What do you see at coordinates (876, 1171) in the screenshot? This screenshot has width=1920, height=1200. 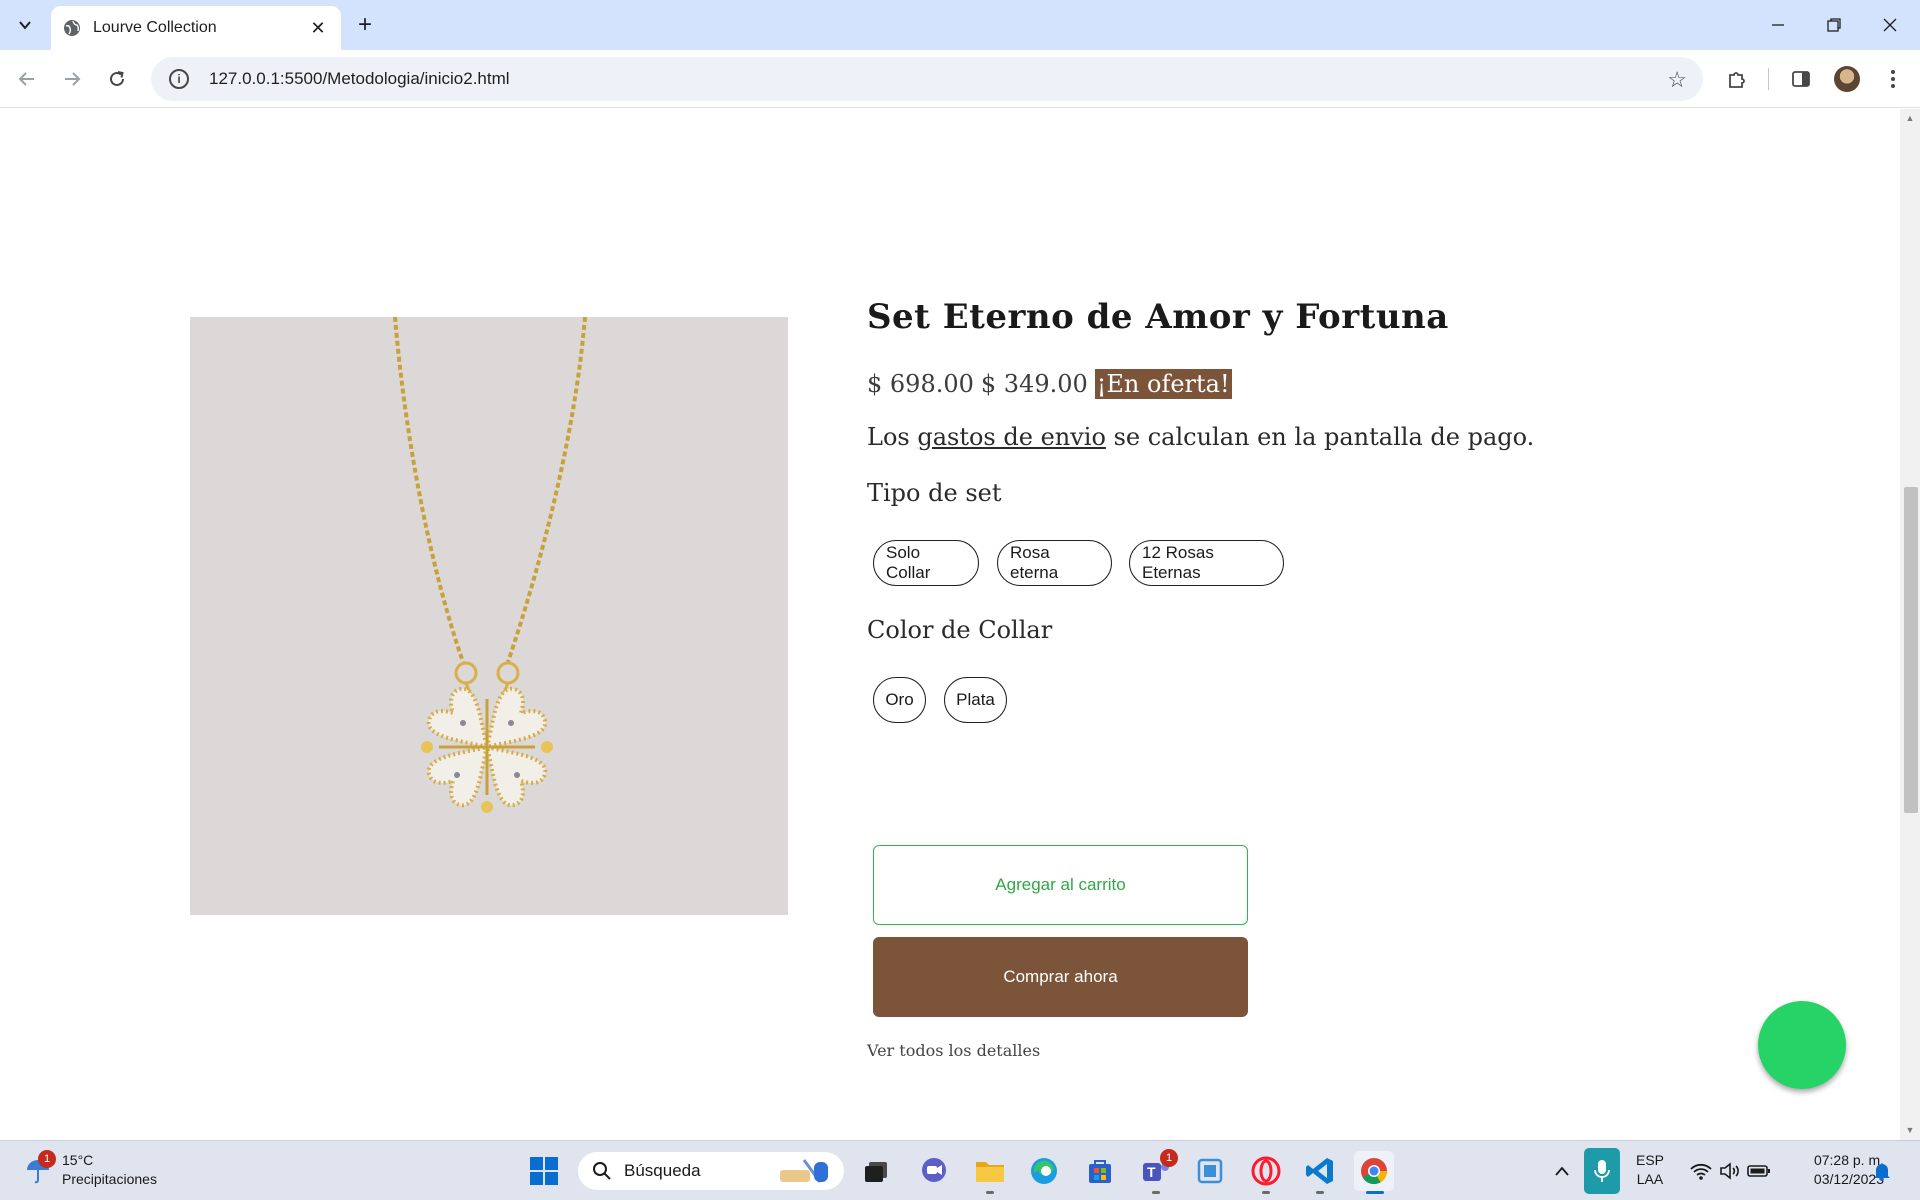 I see `task-view-button` at bounding box center [876, 1171].